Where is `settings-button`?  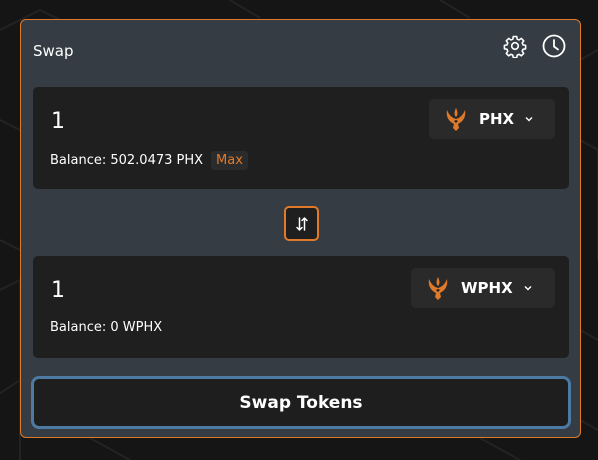
settings-button is located at coordinates (515, 46).